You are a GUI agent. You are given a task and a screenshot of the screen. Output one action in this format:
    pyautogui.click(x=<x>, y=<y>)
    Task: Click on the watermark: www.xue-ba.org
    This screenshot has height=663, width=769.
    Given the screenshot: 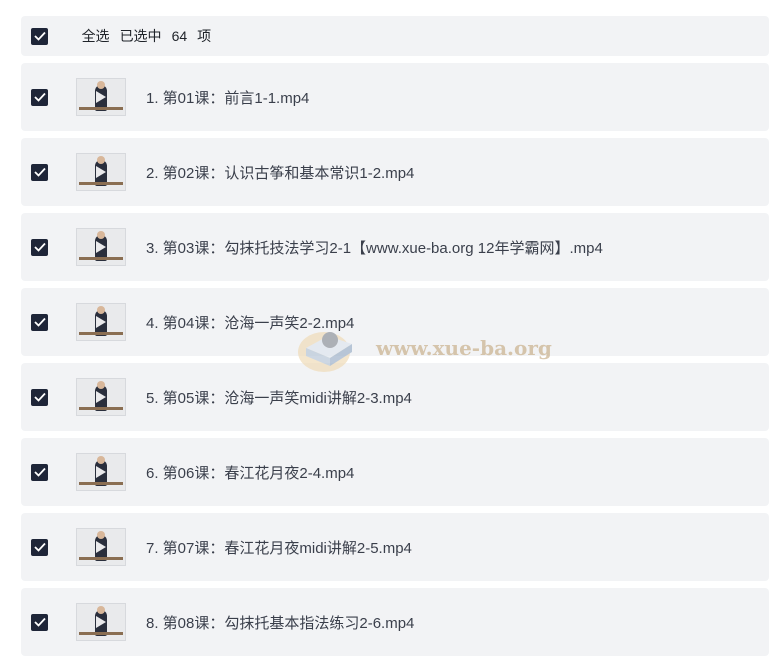 What is the action you would take?
    pyautogui.click(x=425, y=348)
    